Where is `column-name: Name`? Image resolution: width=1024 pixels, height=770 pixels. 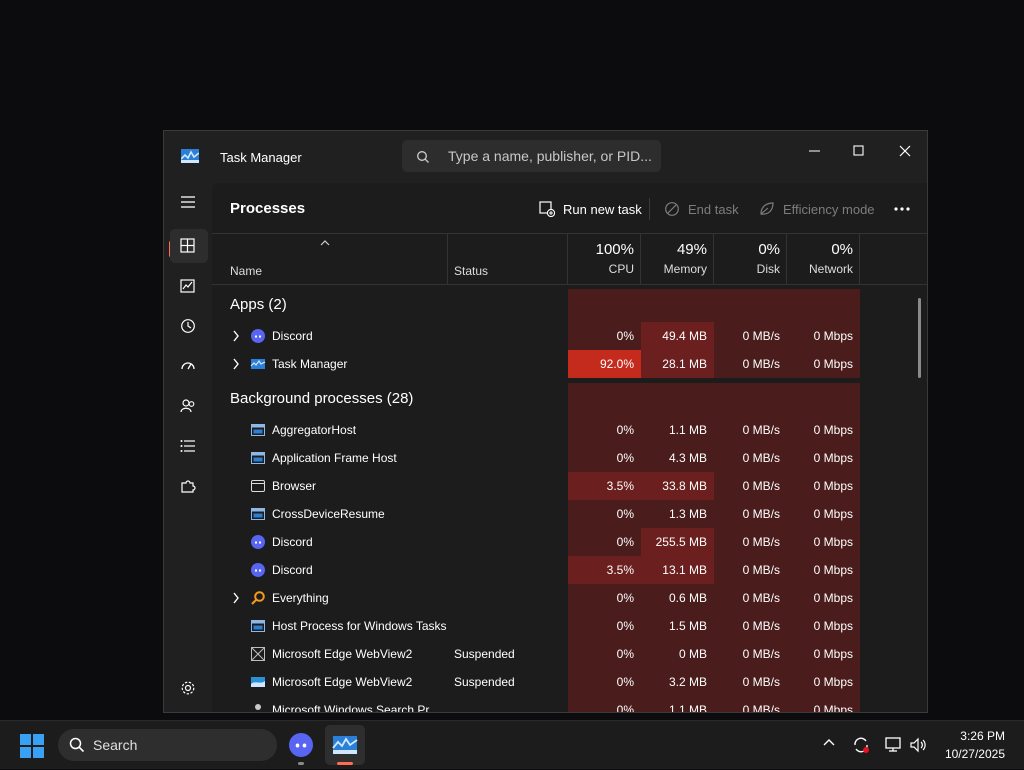
column-name: Name is located at coordinates (246, 271).